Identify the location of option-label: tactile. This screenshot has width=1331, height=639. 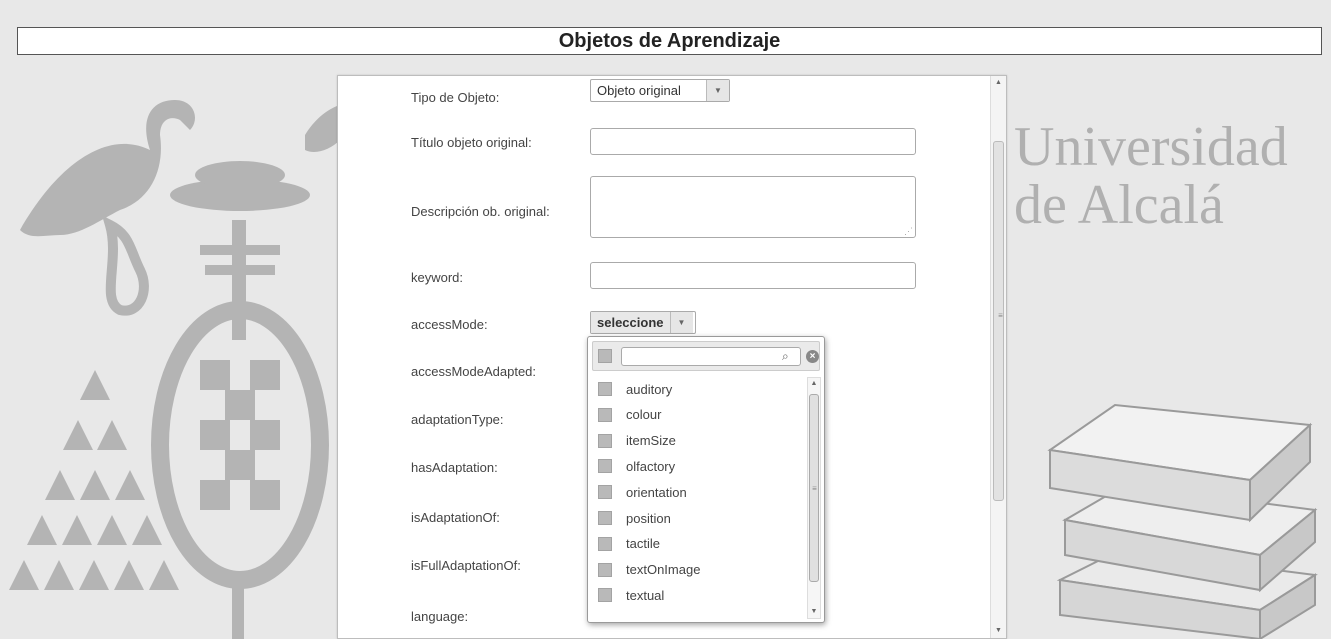
(643, 544).